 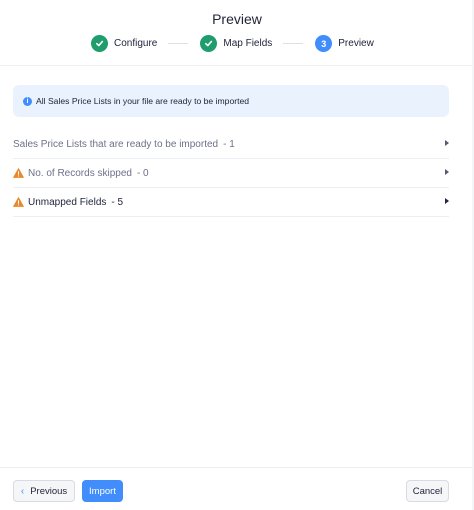 I want to click on cancel-button-label: Cancel, so click(x=427, y=491).